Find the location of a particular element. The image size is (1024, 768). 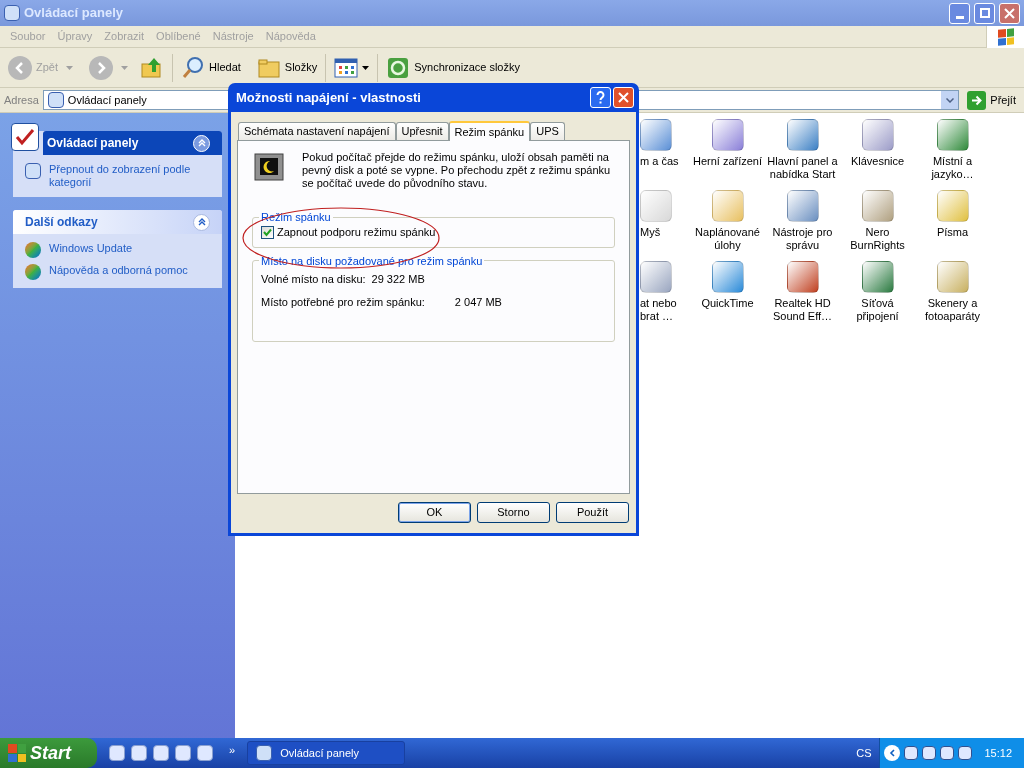

info-value: 29 322 MB is located at coordinates (398, 279).